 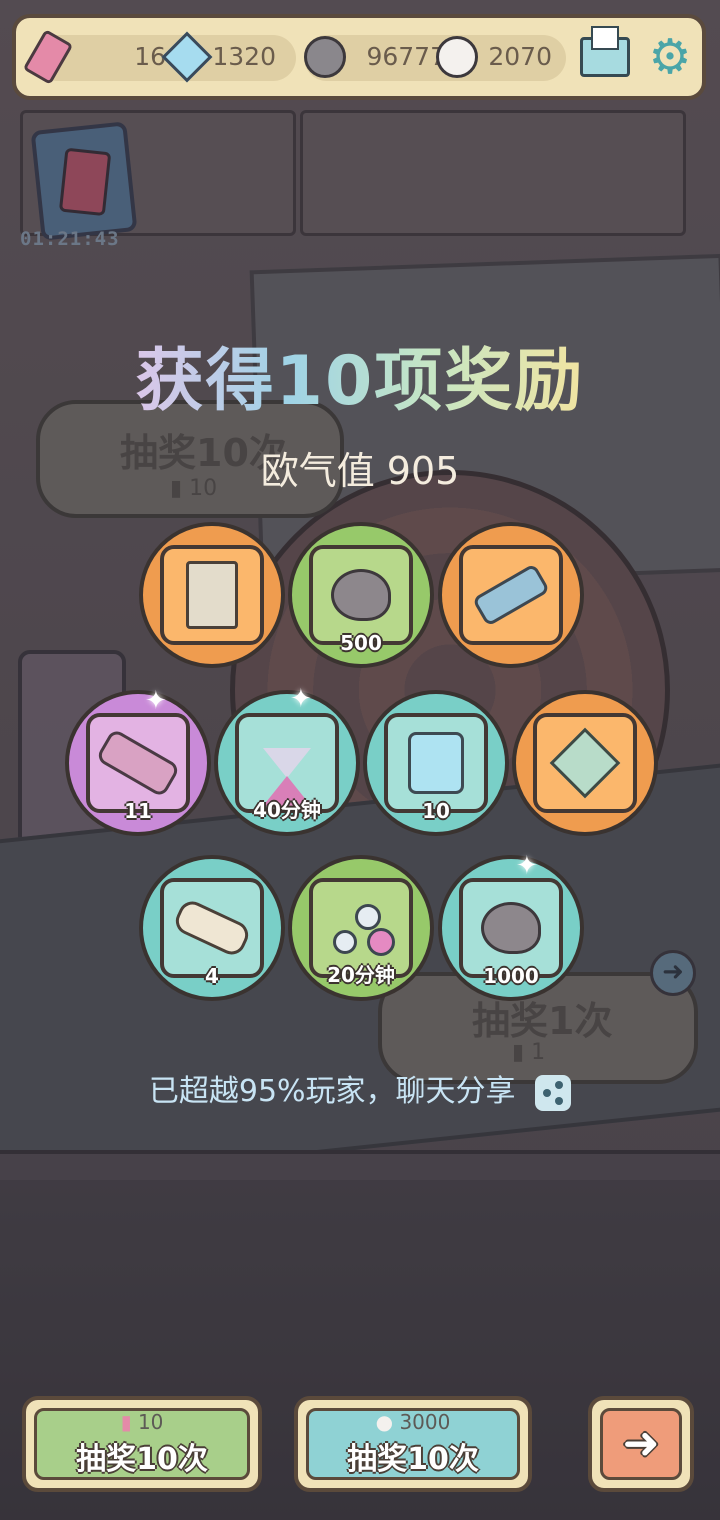 I want to click on telescope-icon, so click(x=511, y=595).